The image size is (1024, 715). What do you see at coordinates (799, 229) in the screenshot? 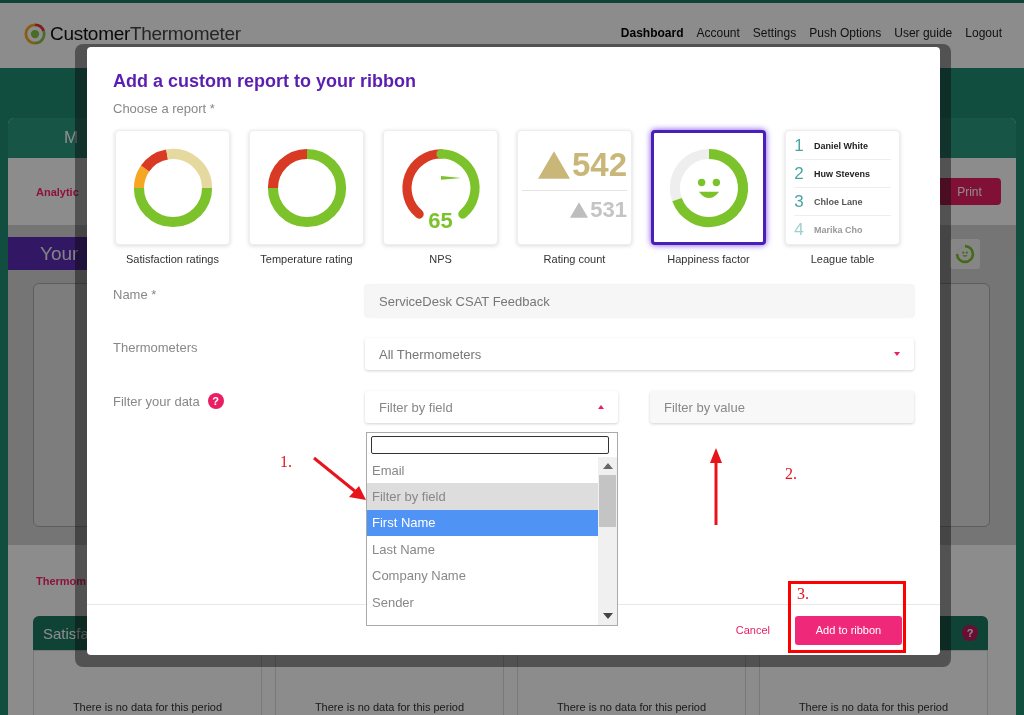
I see `rank-number: 4` at bounding box center [799, 229].